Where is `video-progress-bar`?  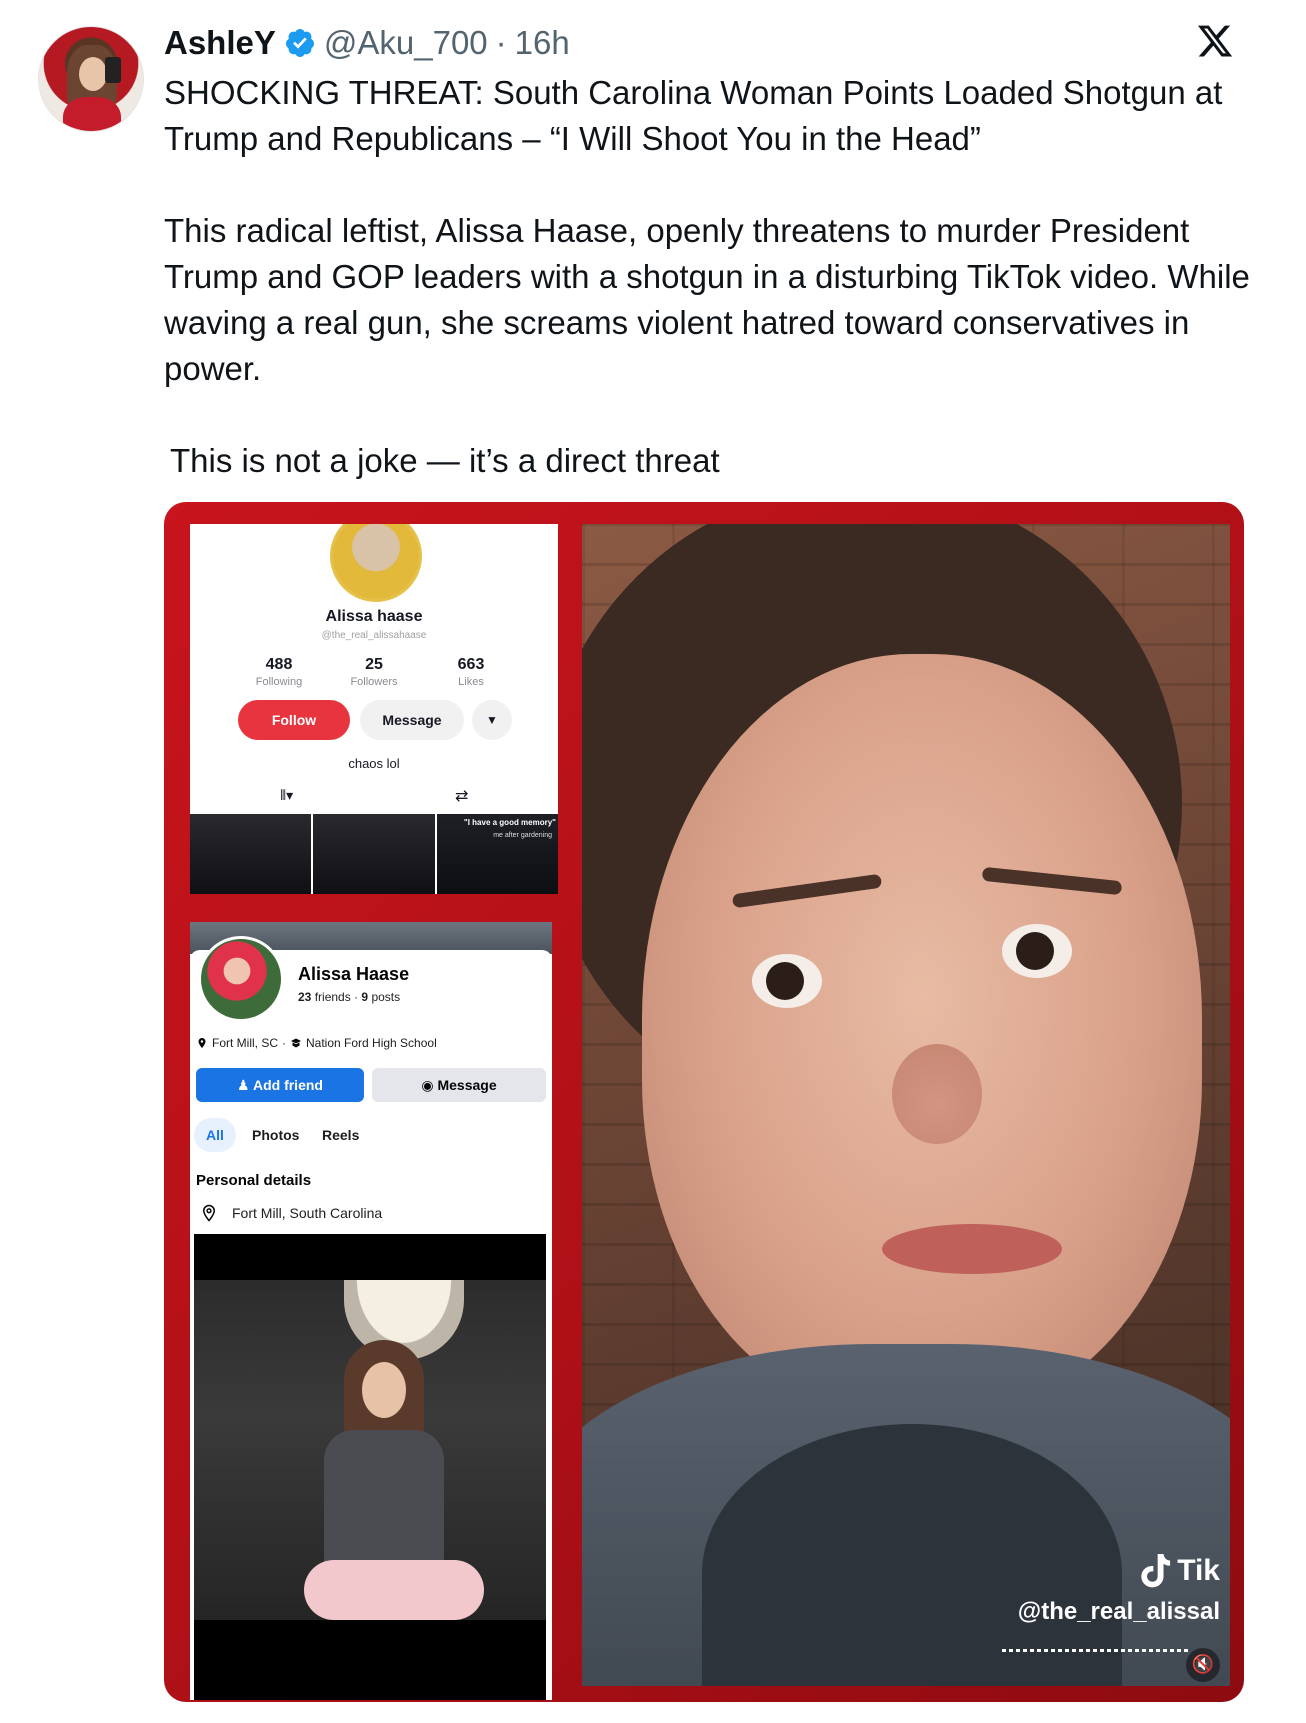 video-progress-bar is located at coordinates (1096, 1650).